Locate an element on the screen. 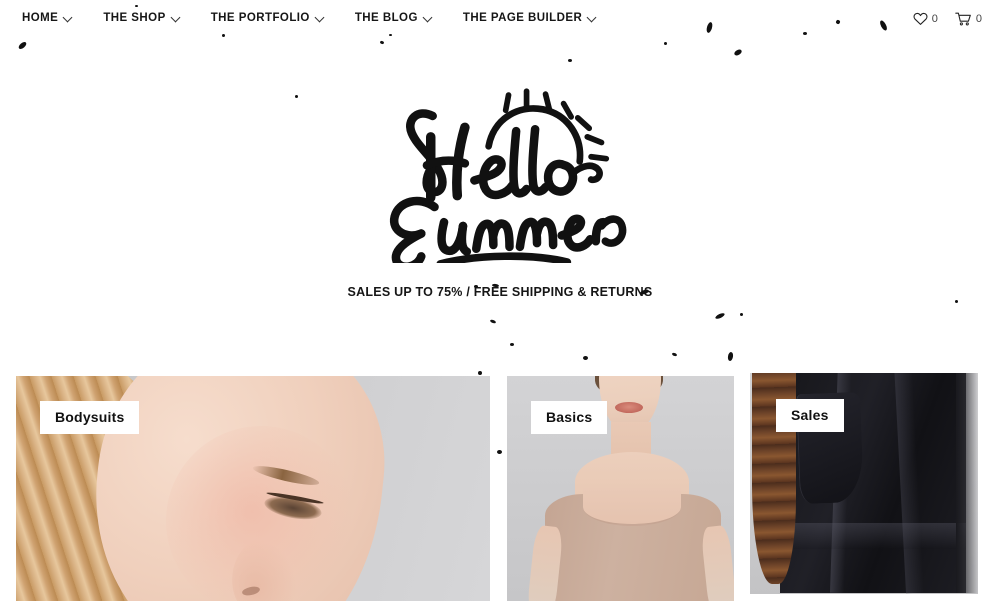 The image size is (1000, 601). category-label-bodysuits: Bodysuits is located at coordinates (90, 417).